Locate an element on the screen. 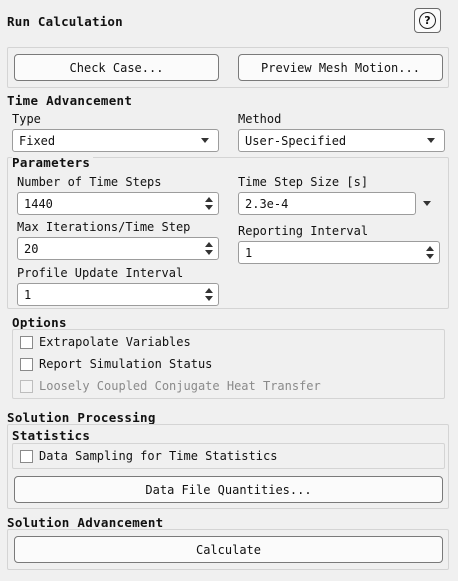 The width and height of the screenshot is (458, 581). solution-advancement-heading: Solution Advancement is located at coordinates (85, 522).